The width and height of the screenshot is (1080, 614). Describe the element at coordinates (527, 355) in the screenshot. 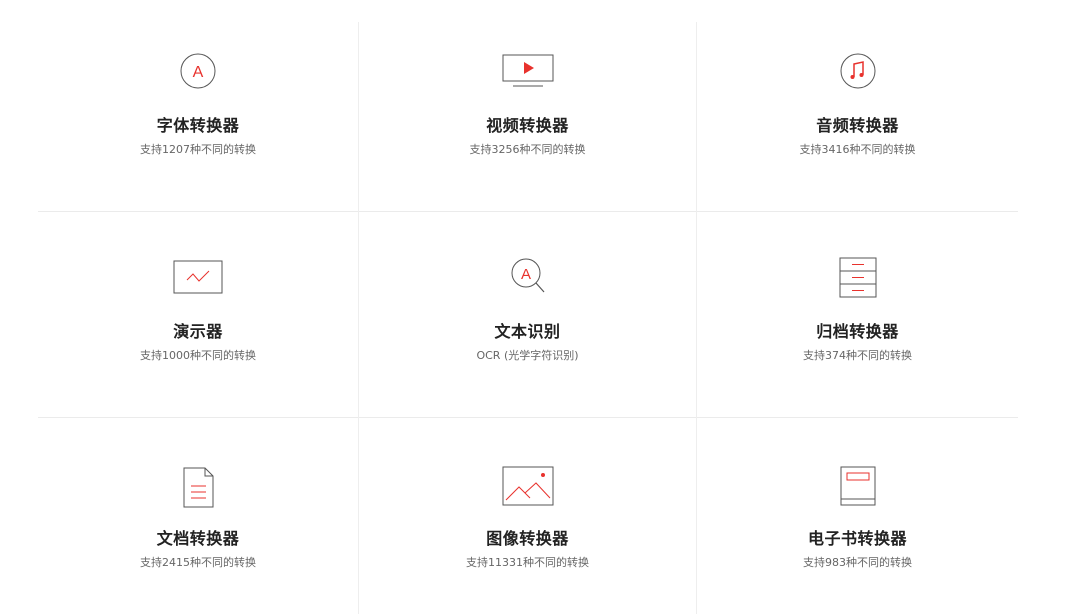

I see `card-subtitle: OCR (光学字符识别)` at that location.